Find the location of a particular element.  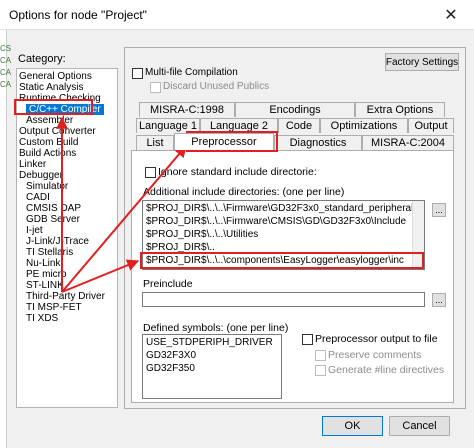

annotation-arrows is located at coordinates (121, 204).